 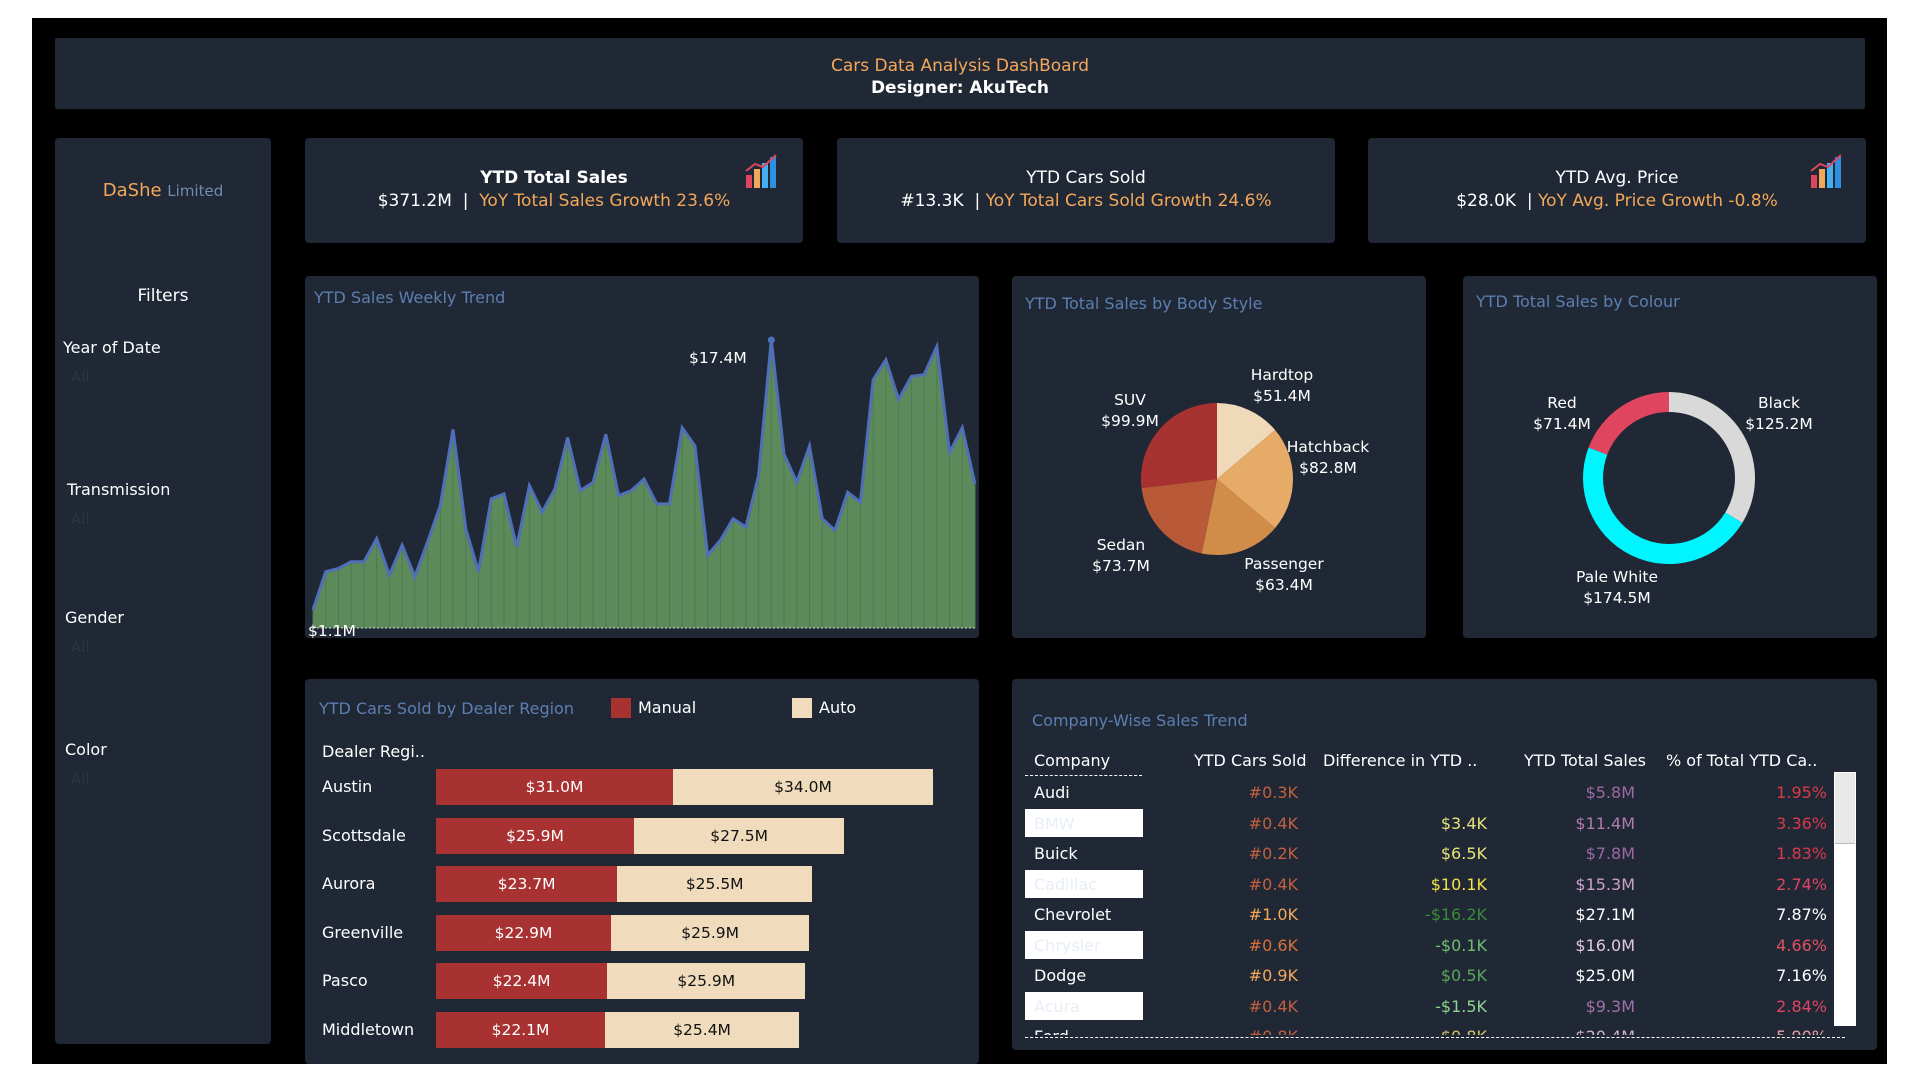 I want to click on dealer-region-title: YTD Cars Sold by Dealer Region, so click(x=446, y=708).